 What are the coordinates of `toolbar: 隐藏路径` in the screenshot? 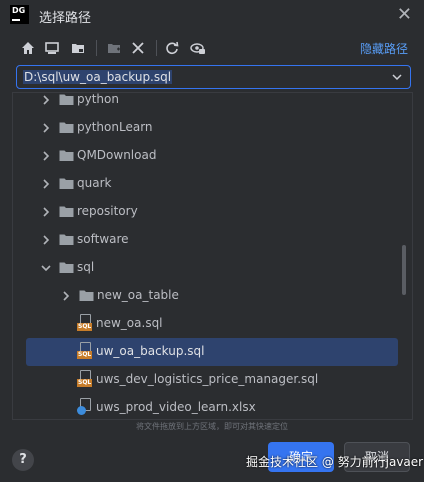 It's located at (216, 48).